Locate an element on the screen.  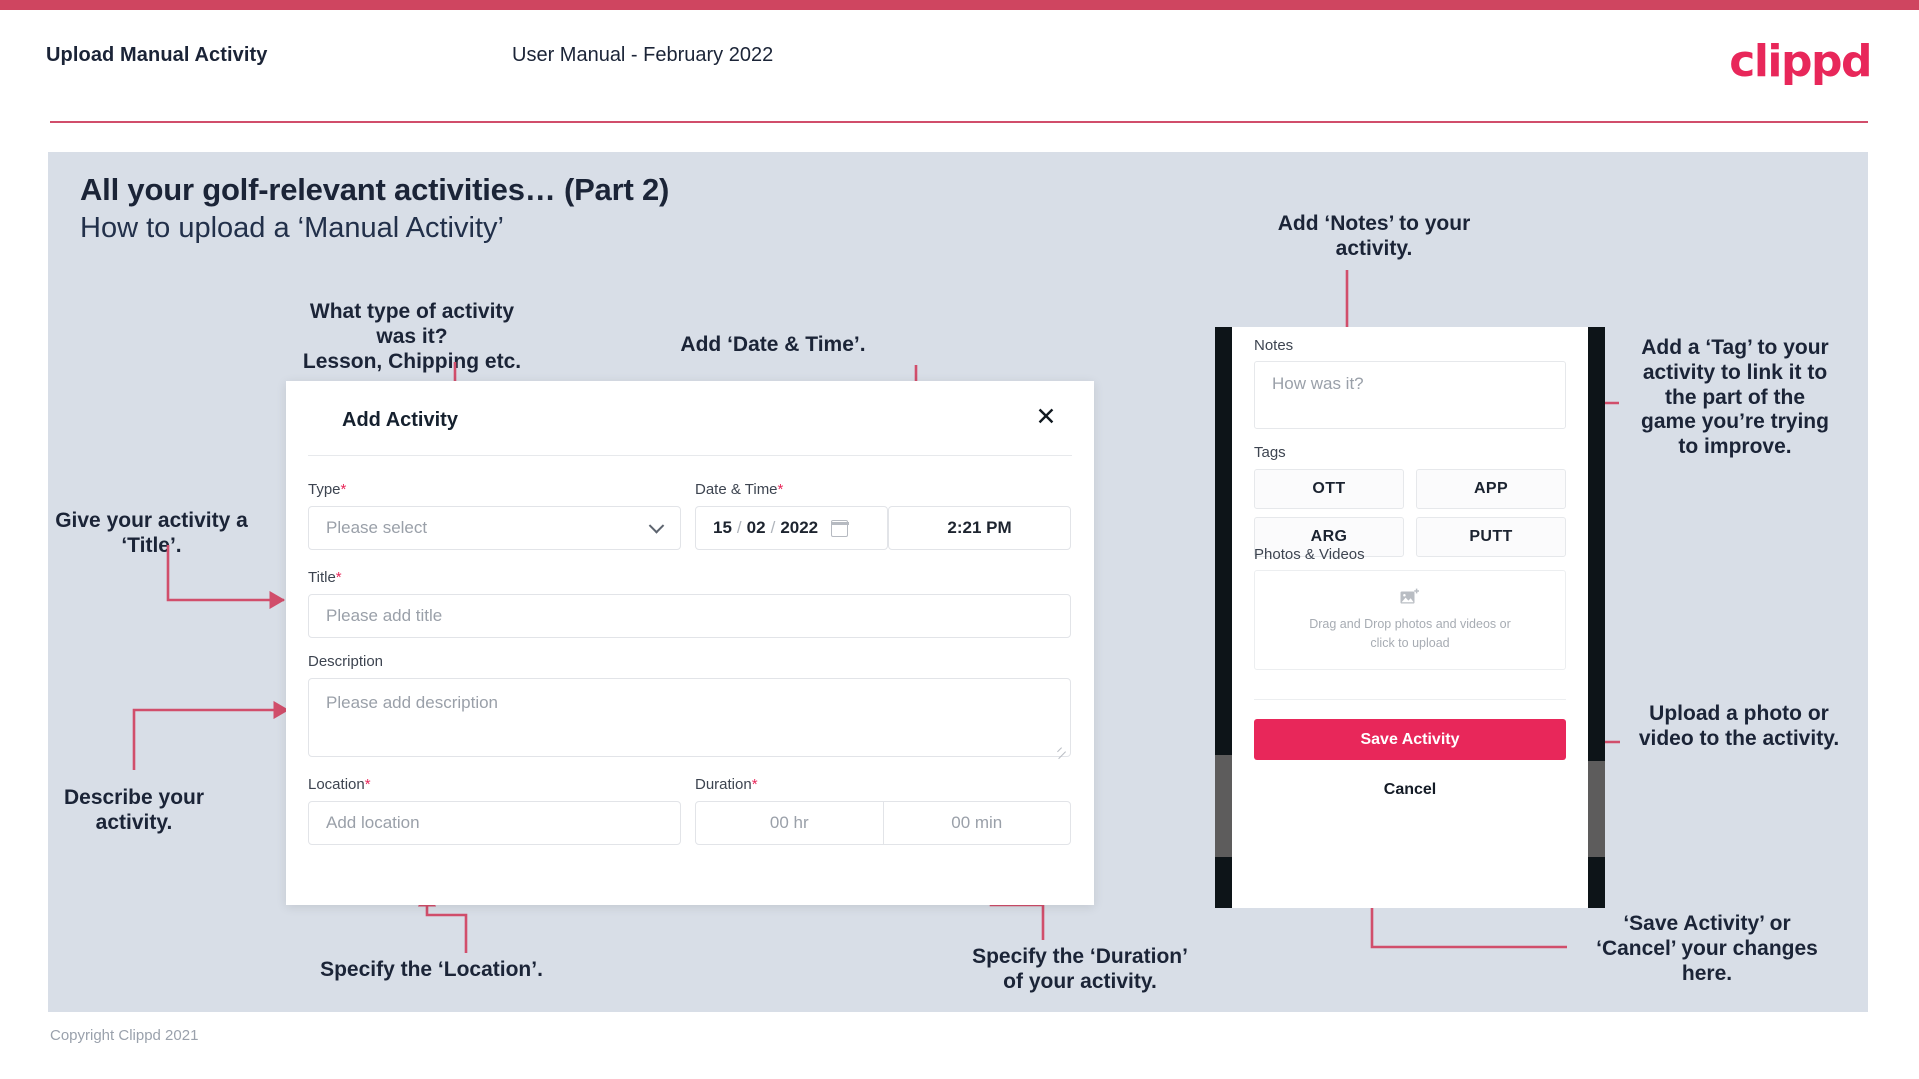
location-placeholder: Add location is located at coordinates (373, 822).